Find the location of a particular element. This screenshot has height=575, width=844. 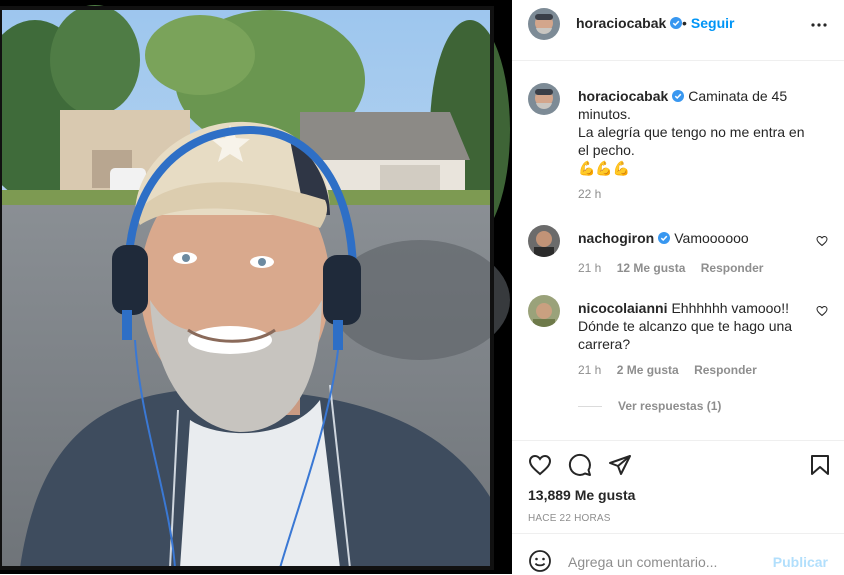

author-username: horaciocabak is located at coordinates (629, 23).